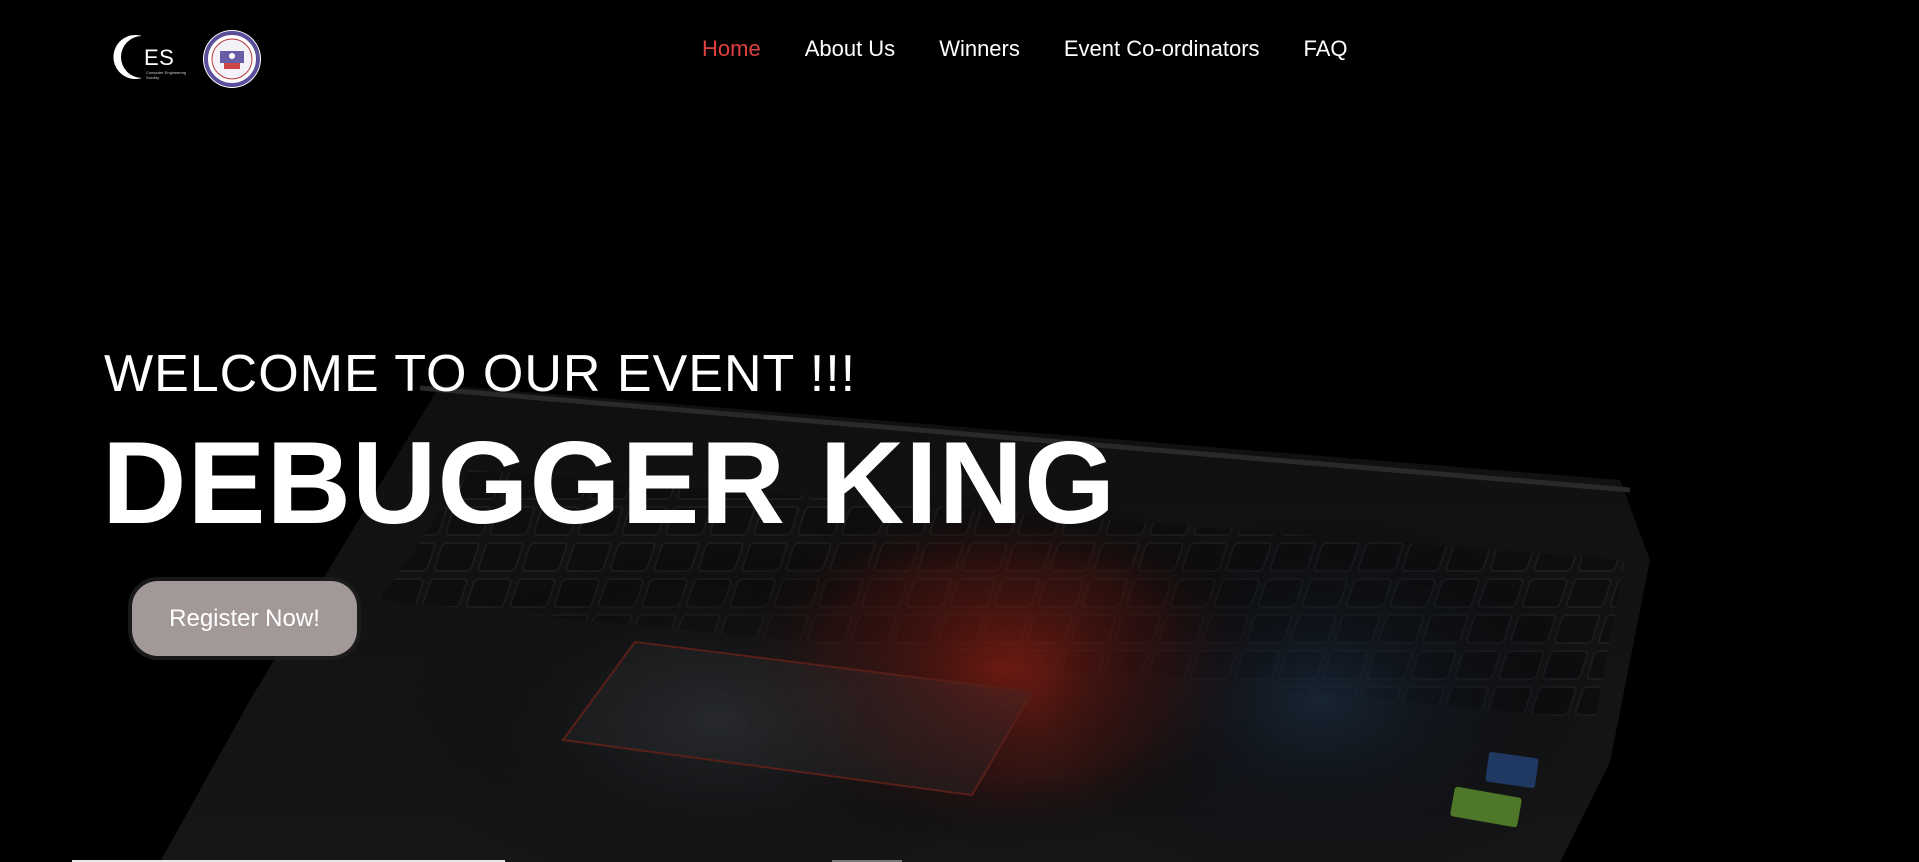  Describe the element at coordinates (244, 618) in the screenshot. I see `register-button: Register Now!` at that location.